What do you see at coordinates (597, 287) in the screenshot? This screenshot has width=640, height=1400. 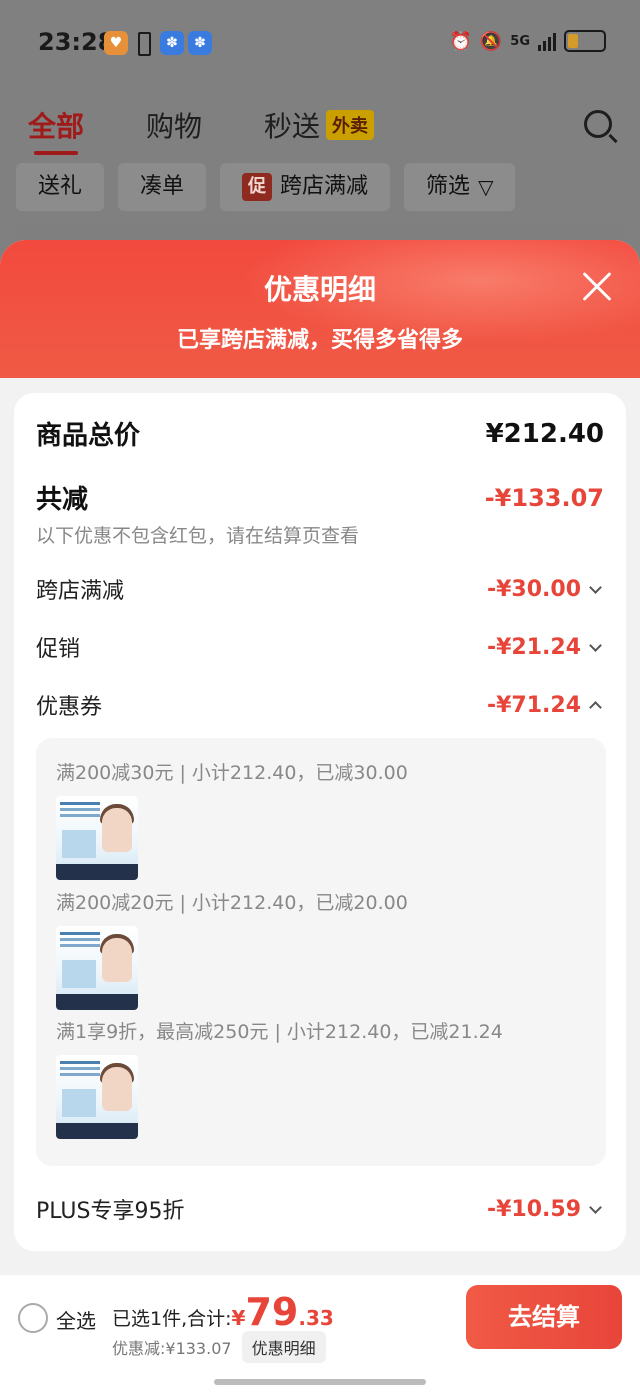 I see `close-icon` at bounding box center [597, 287].